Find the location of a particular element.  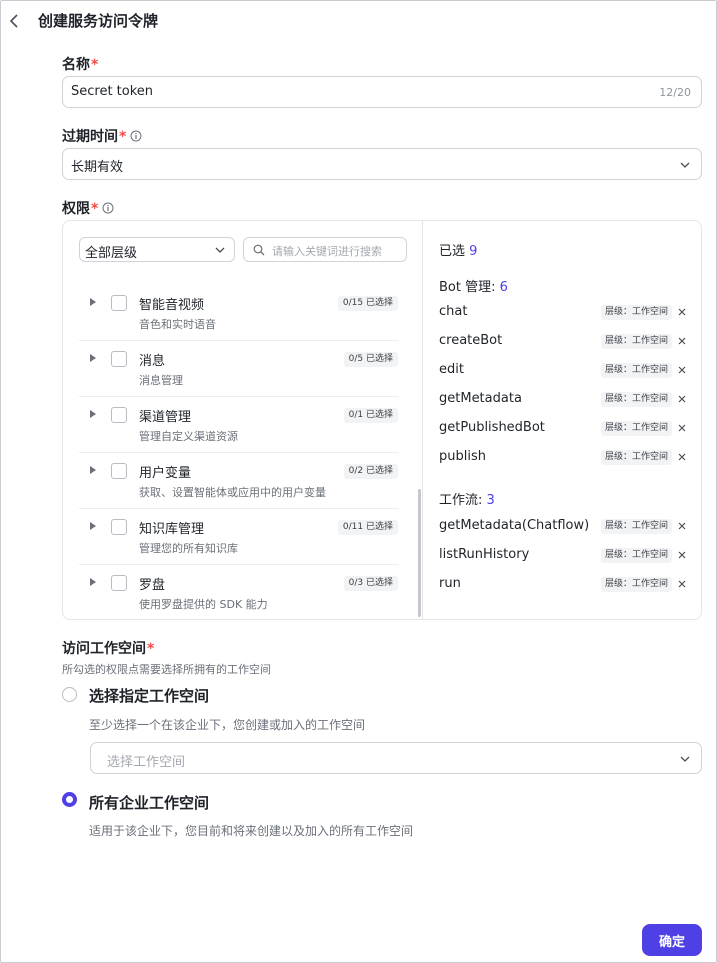

selected-name: publish is located at coordinates (462, 456).